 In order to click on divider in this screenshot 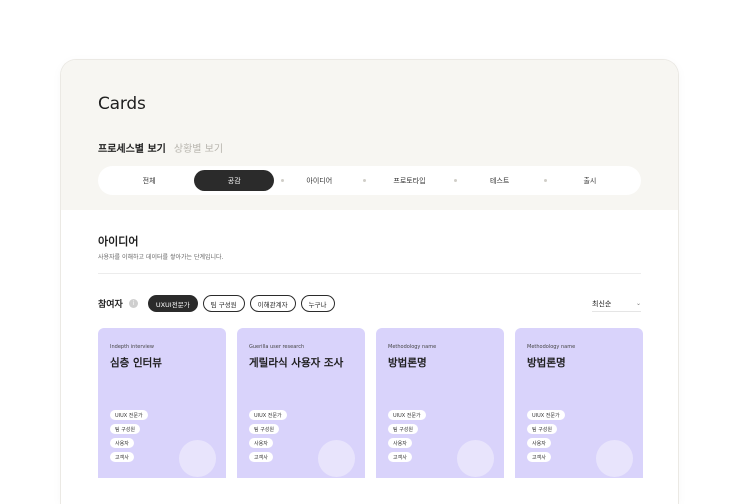, I will do `click(369, 273)`.